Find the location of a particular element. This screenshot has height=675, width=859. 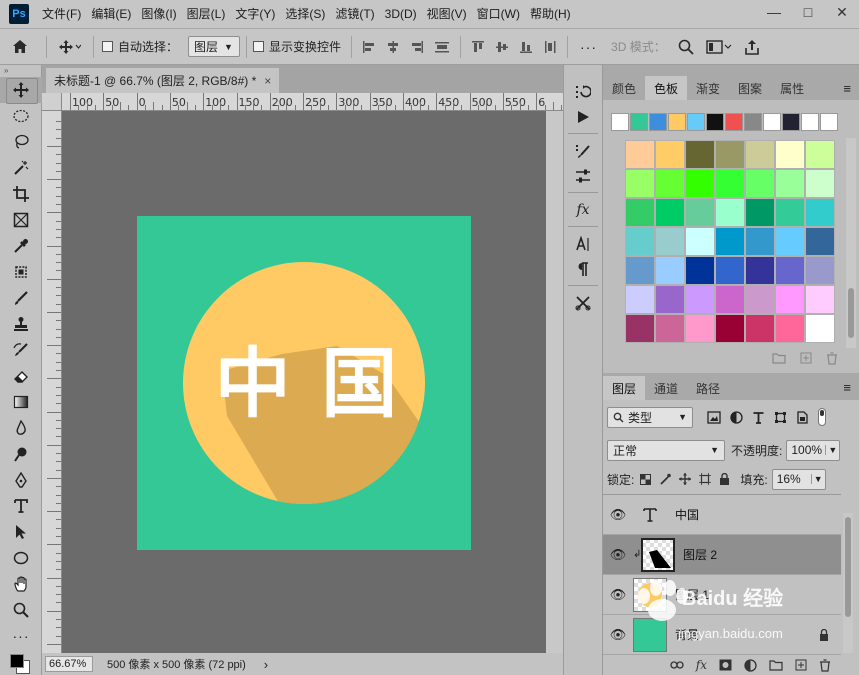

character-panel-button is located at coordinates (583, 243).